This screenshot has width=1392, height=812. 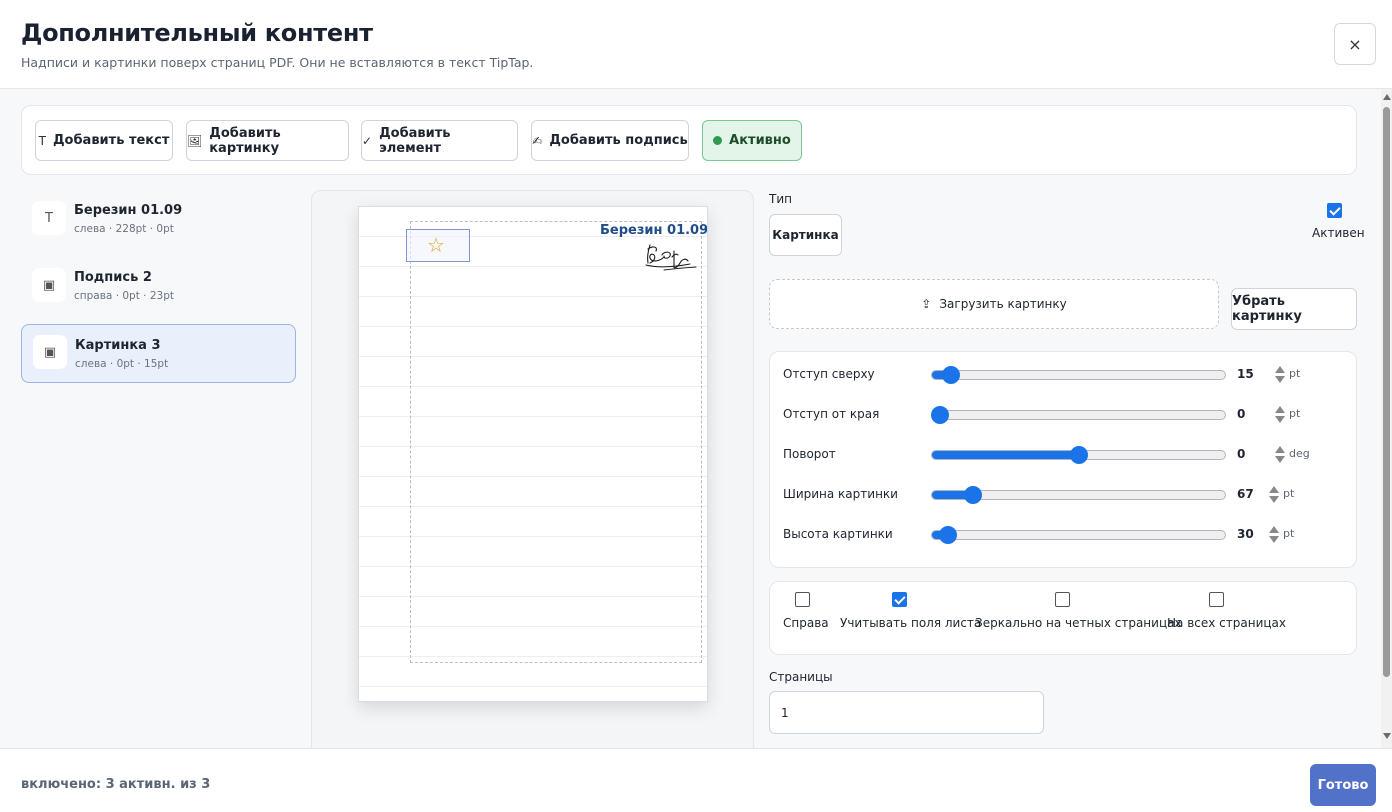 What do you see at coordinates (537, 140) in the screenshot?
I see `signature-icon: ✍` at bounding box center [537, 140].